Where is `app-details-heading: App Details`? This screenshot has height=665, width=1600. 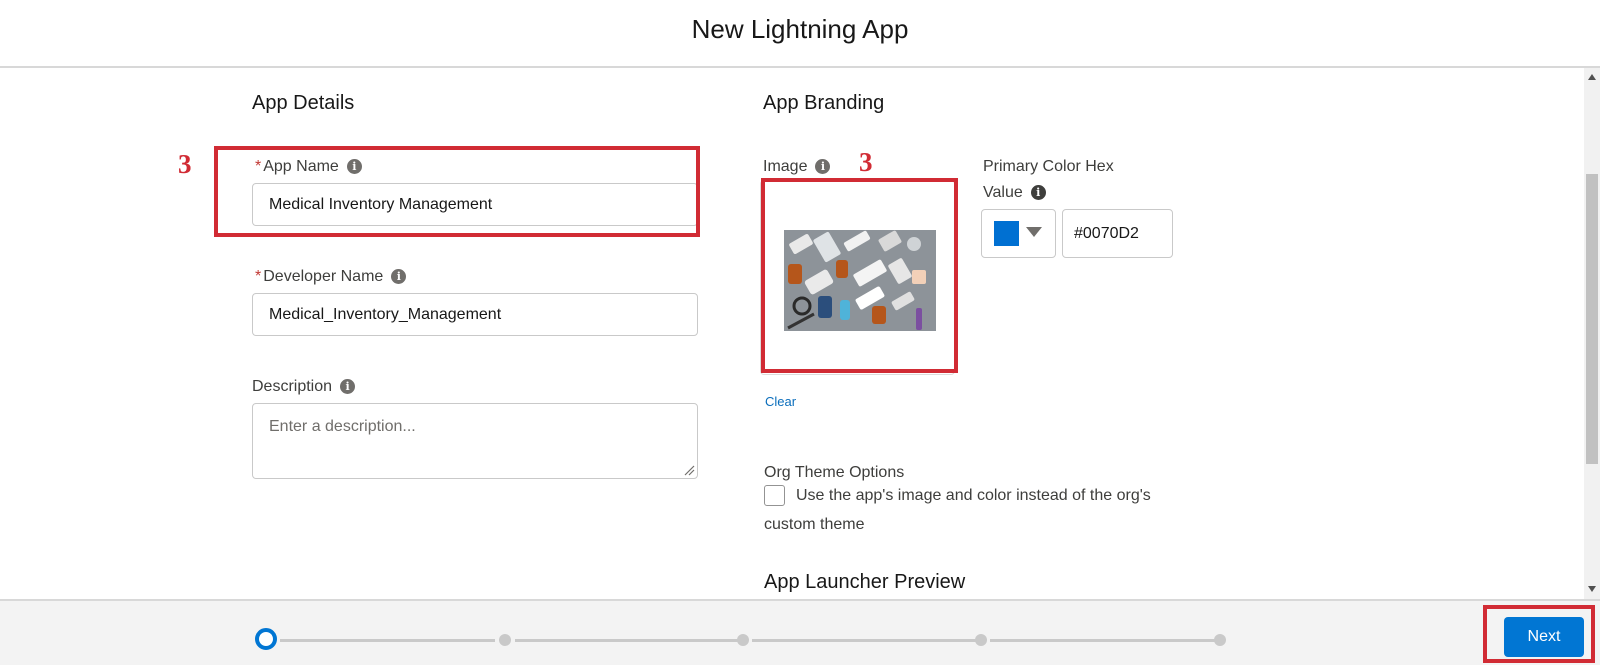 app-details-heading: App Details is located at coordinates (303, 103).